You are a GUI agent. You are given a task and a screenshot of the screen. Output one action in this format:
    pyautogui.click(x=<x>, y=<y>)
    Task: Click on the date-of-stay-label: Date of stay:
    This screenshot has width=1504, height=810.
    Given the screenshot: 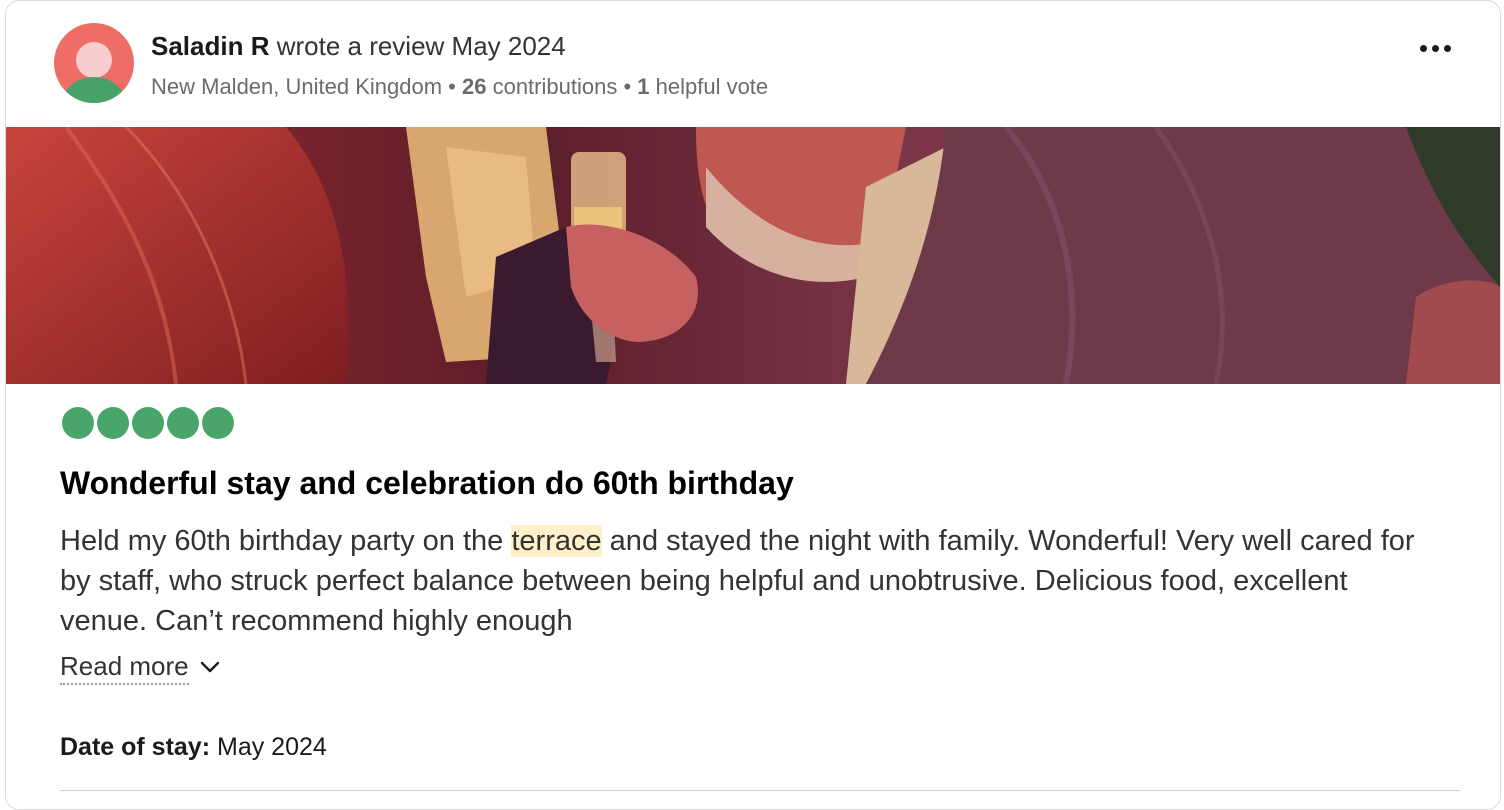 What is the action you would take?
    pyautogui.click(x=135, y=747)
    